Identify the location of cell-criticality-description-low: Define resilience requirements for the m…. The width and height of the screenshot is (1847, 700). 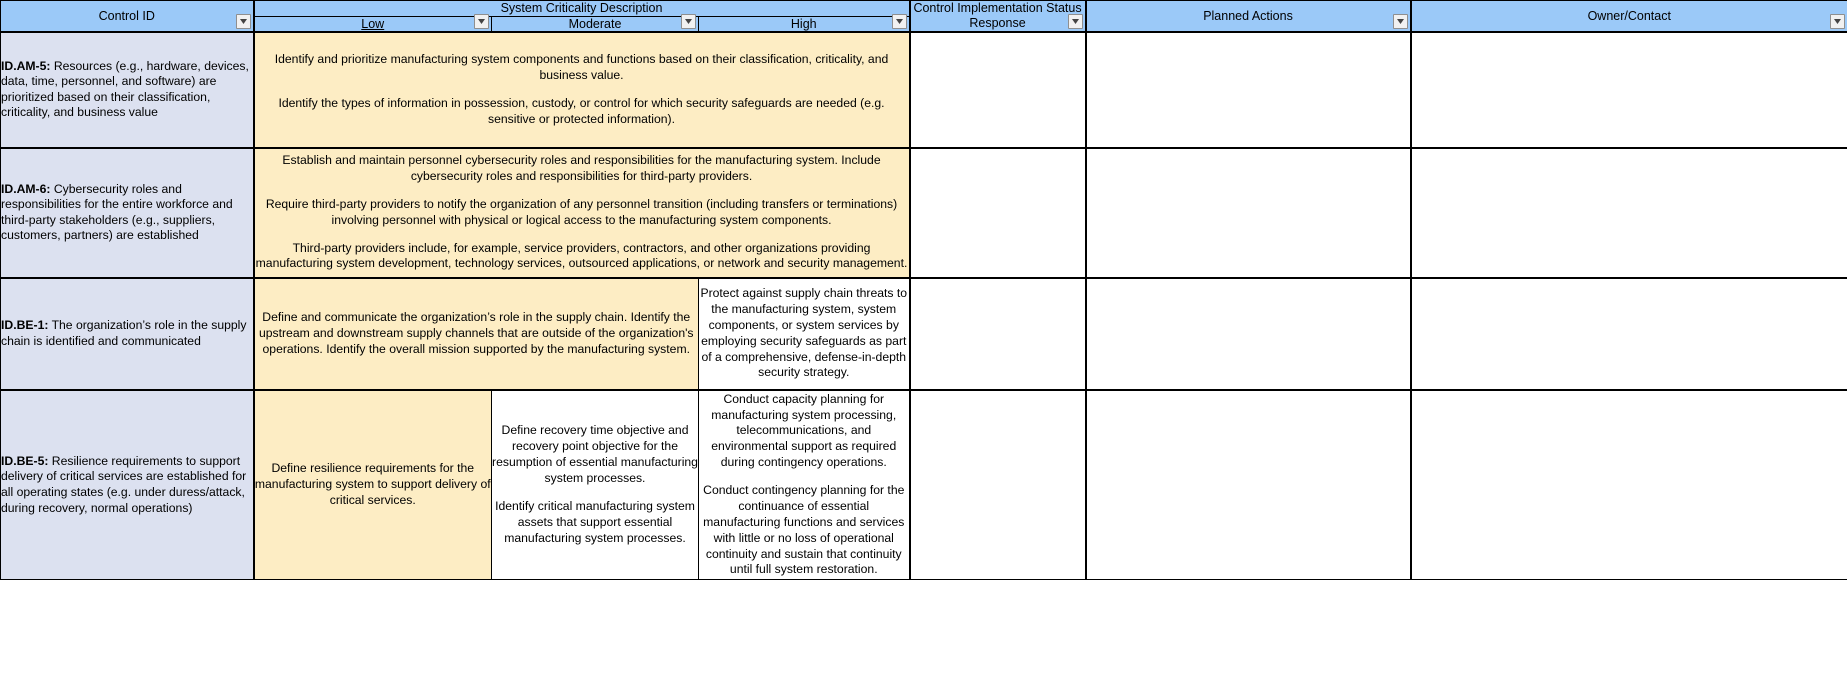
(372, 484).